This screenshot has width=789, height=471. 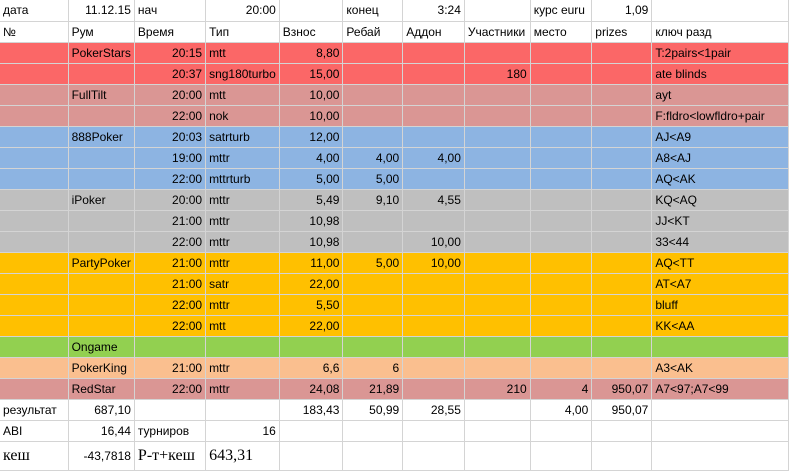 I want to click on sheet-cell: 19:00, so click(x=170, y=158).